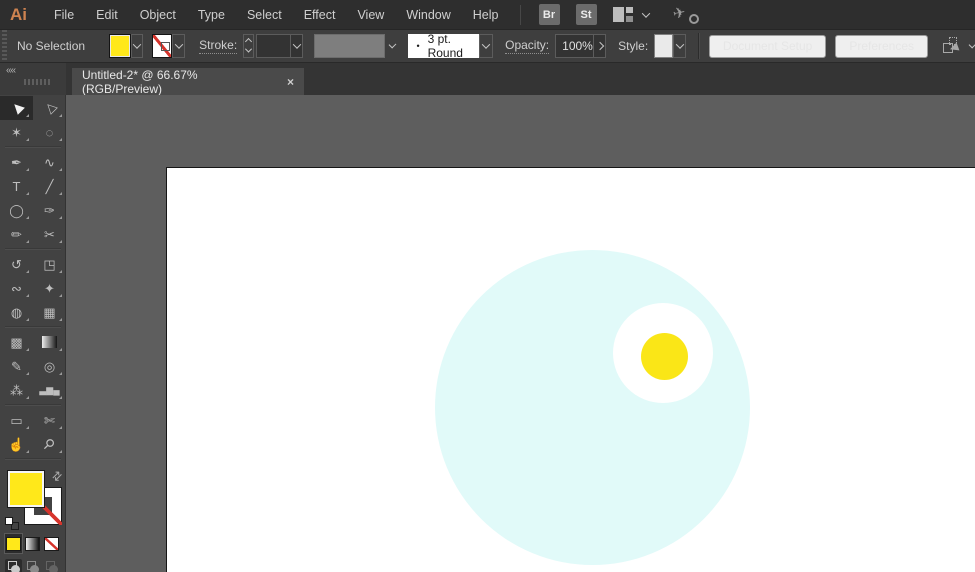  I want to click on eyedropper-tool: ✎, so click(16, 366).